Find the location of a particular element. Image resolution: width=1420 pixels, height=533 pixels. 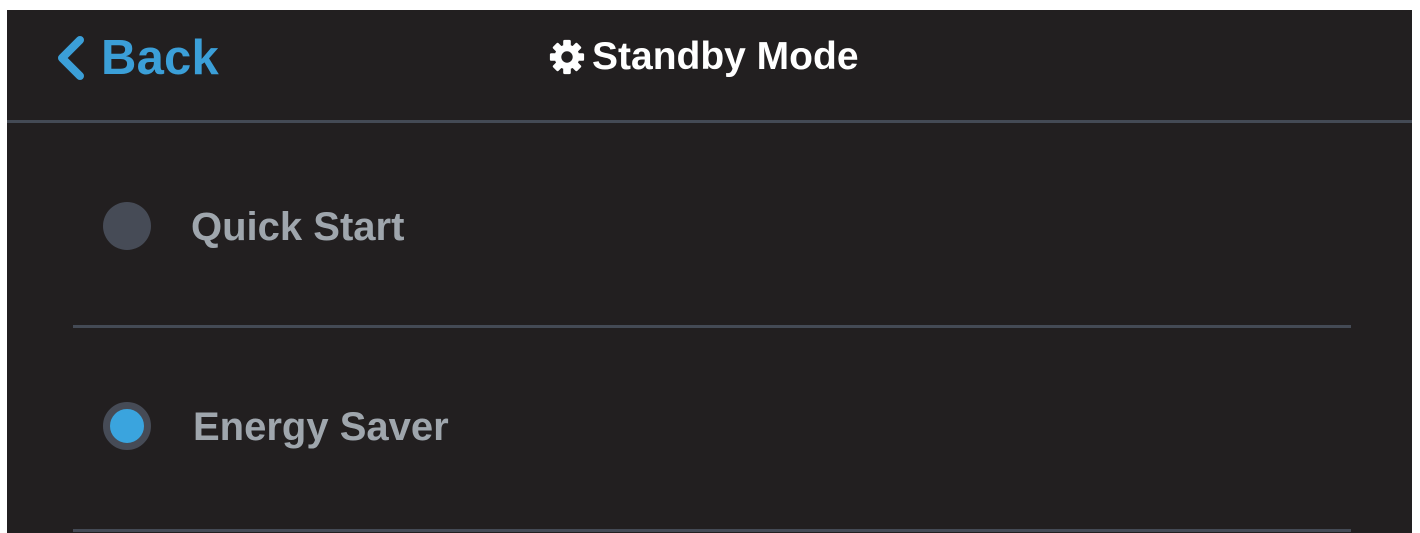

page-title: Standby Mode is located at coordinates (725, 56).